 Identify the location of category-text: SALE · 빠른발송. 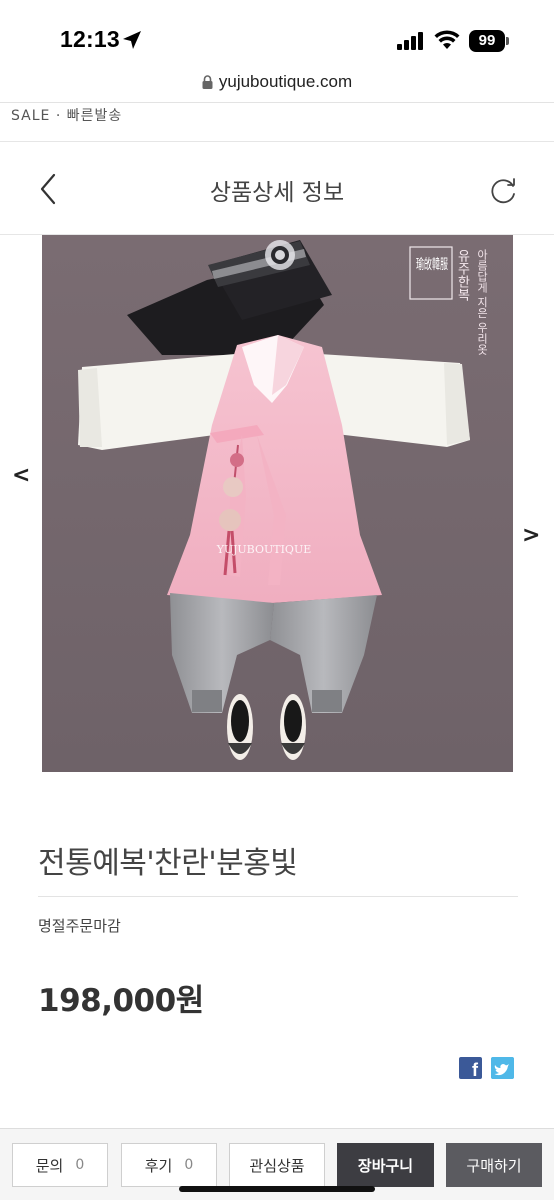
(66, 115).